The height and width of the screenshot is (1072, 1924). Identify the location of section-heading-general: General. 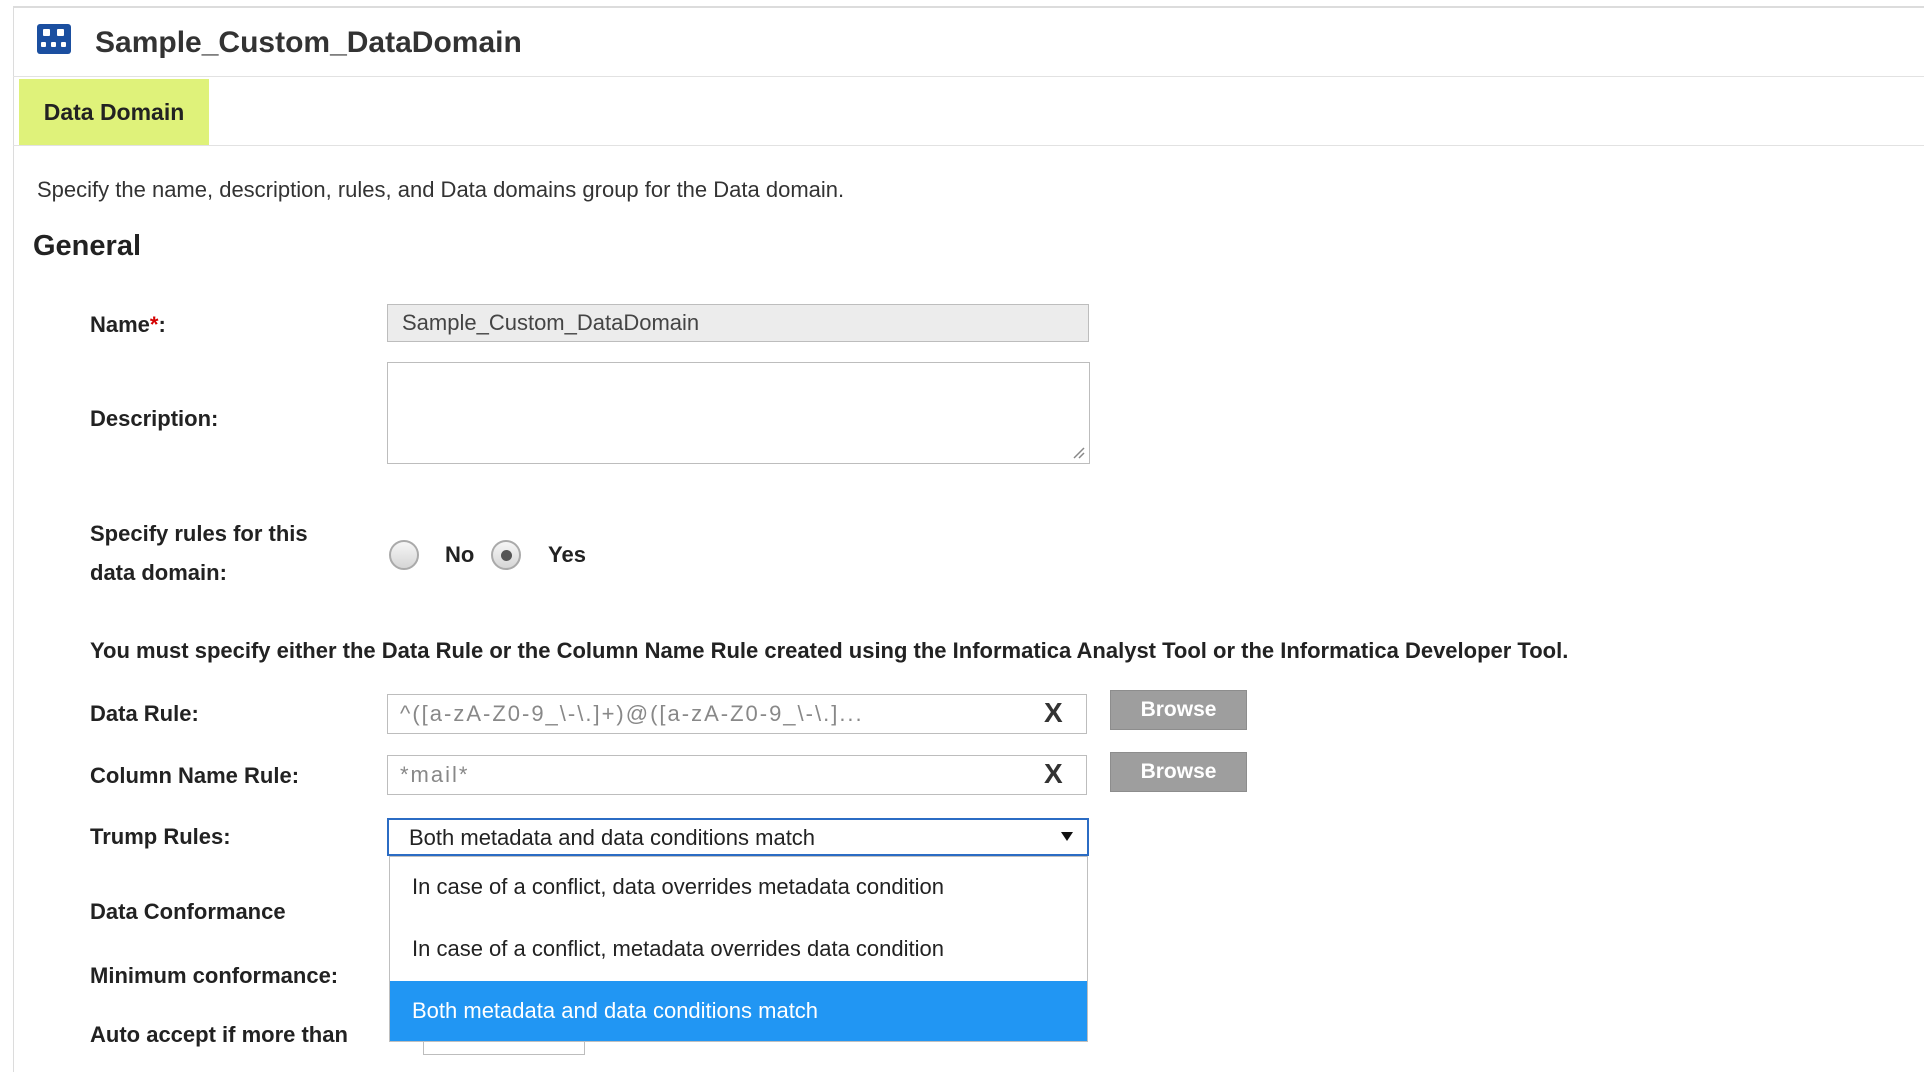
(87, 246).